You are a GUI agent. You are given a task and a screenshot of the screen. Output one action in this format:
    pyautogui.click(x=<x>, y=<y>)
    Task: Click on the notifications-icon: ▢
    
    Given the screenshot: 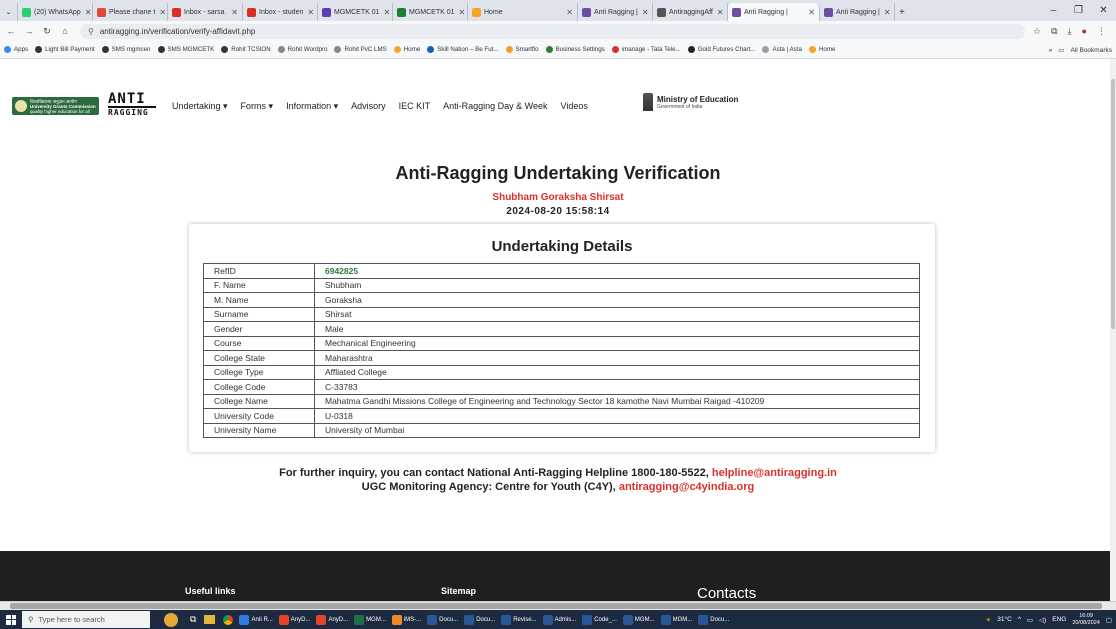 What is the action you would take?
    pyautogui.click(x=1109, y=620)
    